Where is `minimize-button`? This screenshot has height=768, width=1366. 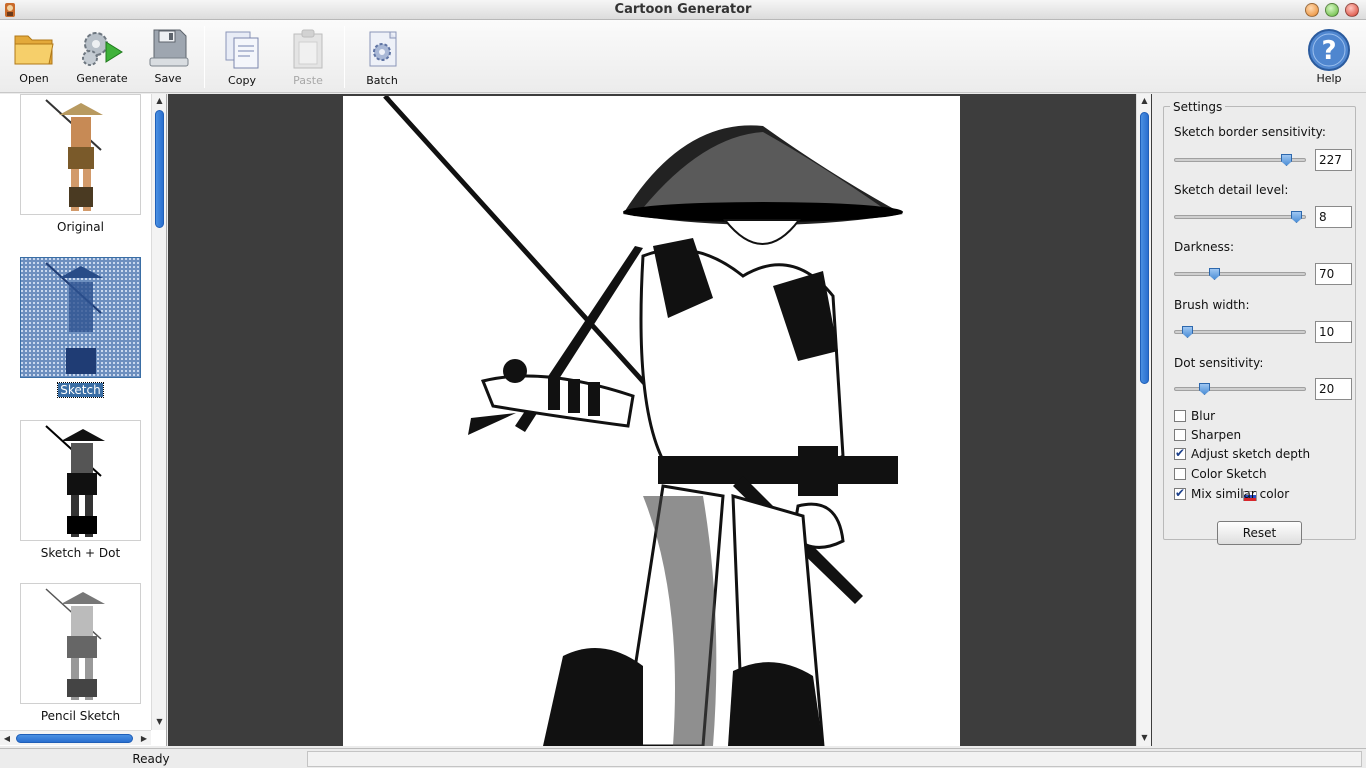 minimize-button is located at coordinates (1312, 10).